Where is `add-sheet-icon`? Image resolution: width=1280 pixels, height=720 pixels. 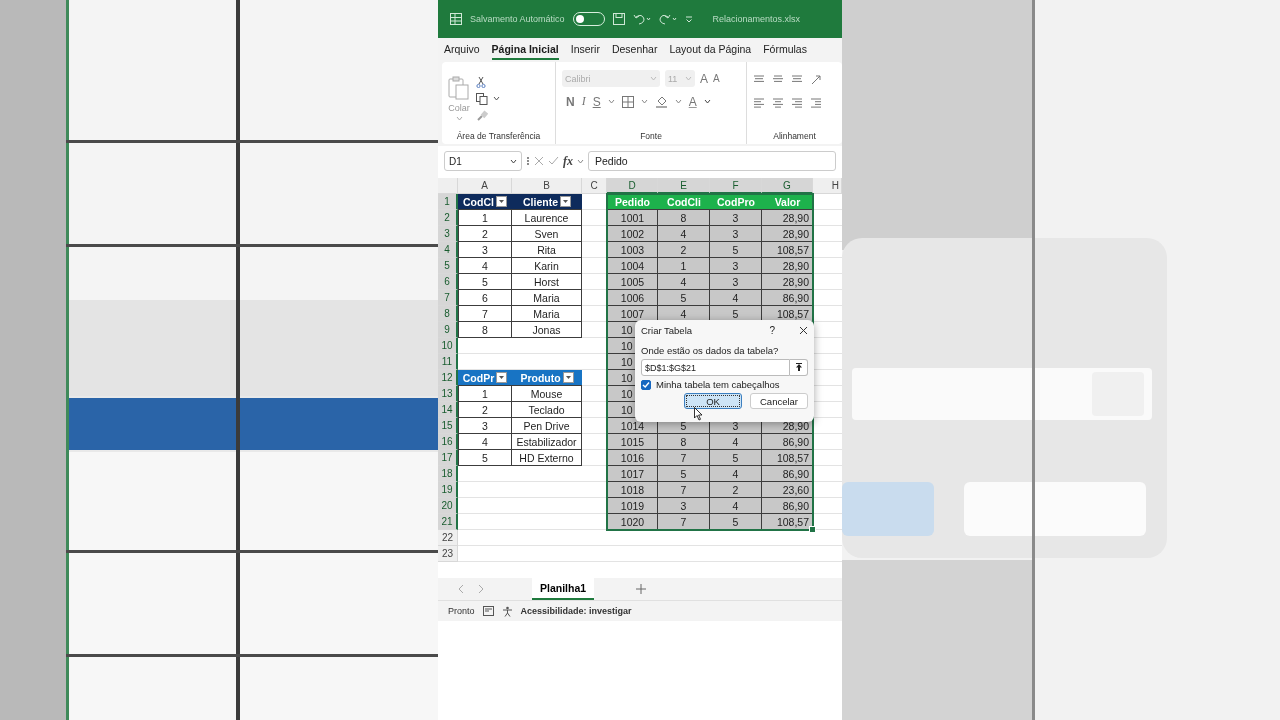 add-sheet-icon is located at coordinates (641, 589).